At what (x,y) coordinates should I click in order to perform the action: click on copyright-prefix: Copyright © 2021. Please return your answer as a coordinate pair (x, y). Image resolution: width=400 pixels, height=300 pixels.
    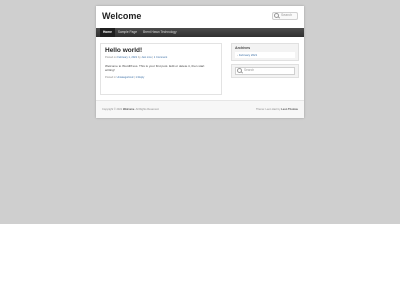
    Looking at the image, I should click on (112, 109).